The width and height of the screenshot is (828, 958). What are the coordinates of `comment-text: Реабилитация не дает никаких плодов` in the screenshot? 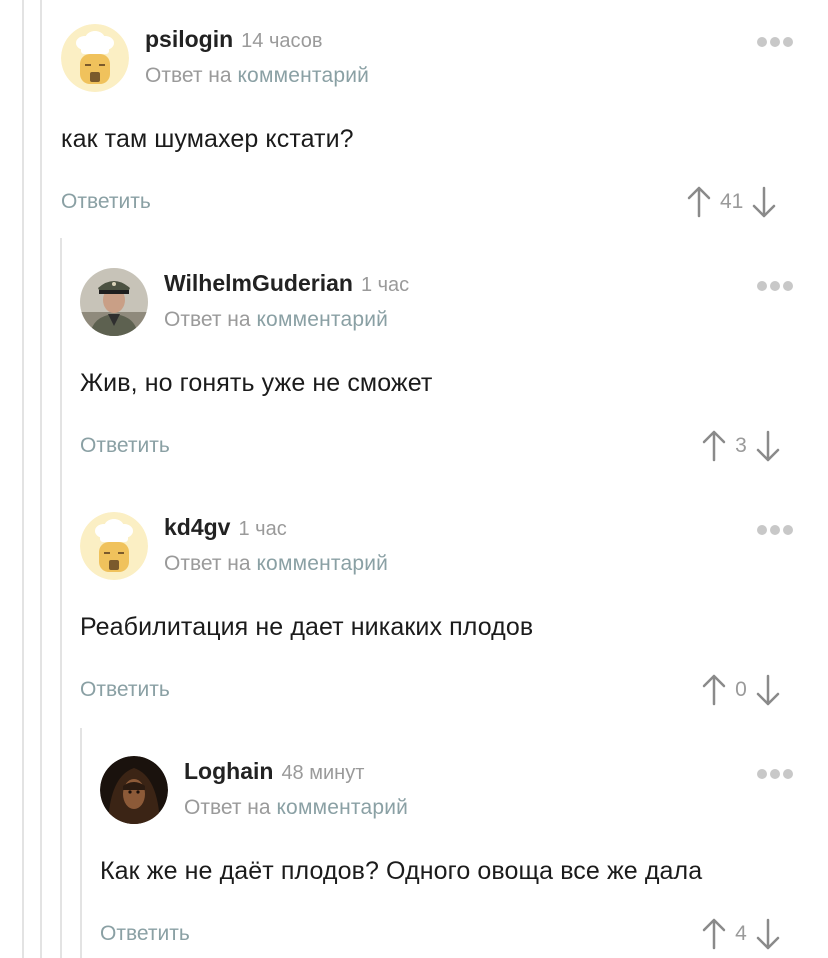 It's located at (307, 627).